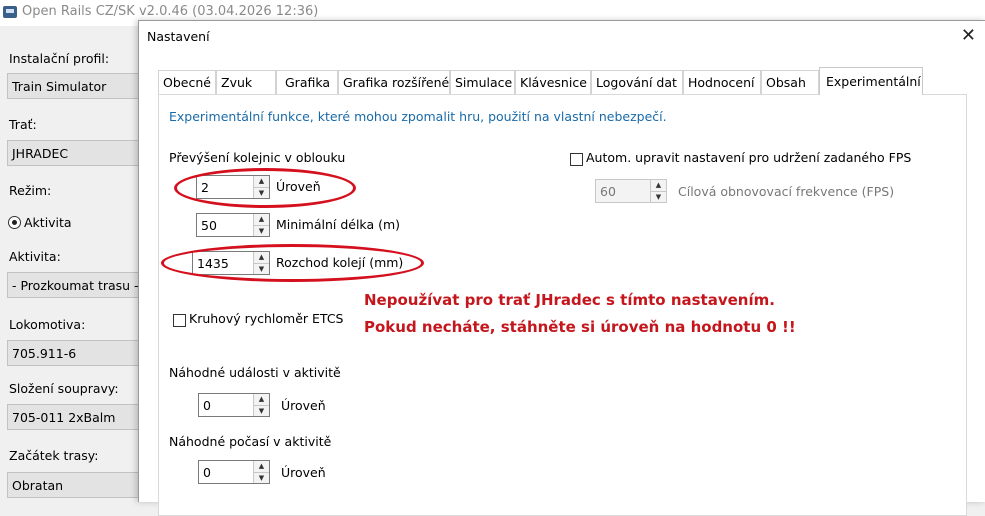 Image resolution: width=985 pixels, height=516 pixels. What do you see at coordinates (968, 35) in the screenshot?
I see `close-icon: ✕` at bounding box center [968, 35].